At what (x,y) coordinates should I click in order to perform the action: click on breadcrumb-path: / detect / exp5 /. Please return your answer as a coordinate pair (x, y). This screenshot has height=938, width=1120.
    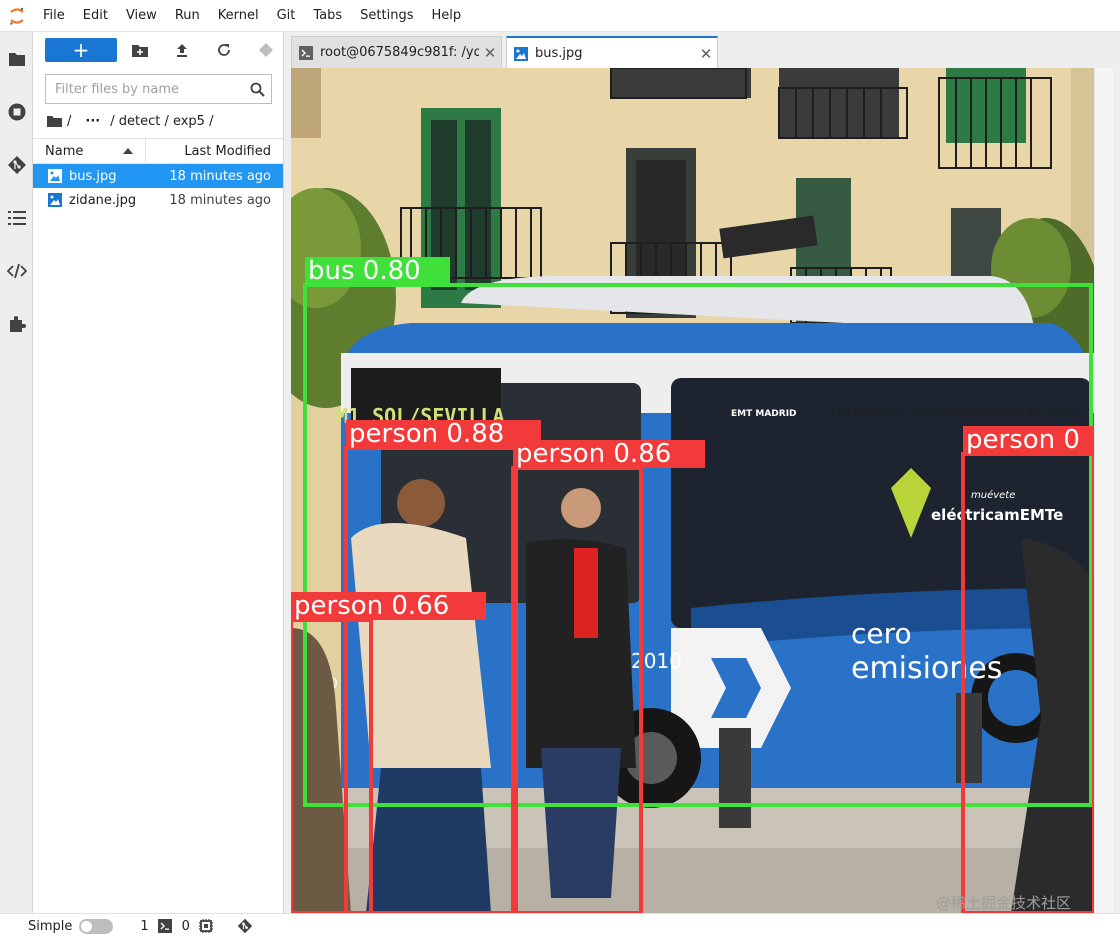
    Looking at the image, I should click on (161, 121).